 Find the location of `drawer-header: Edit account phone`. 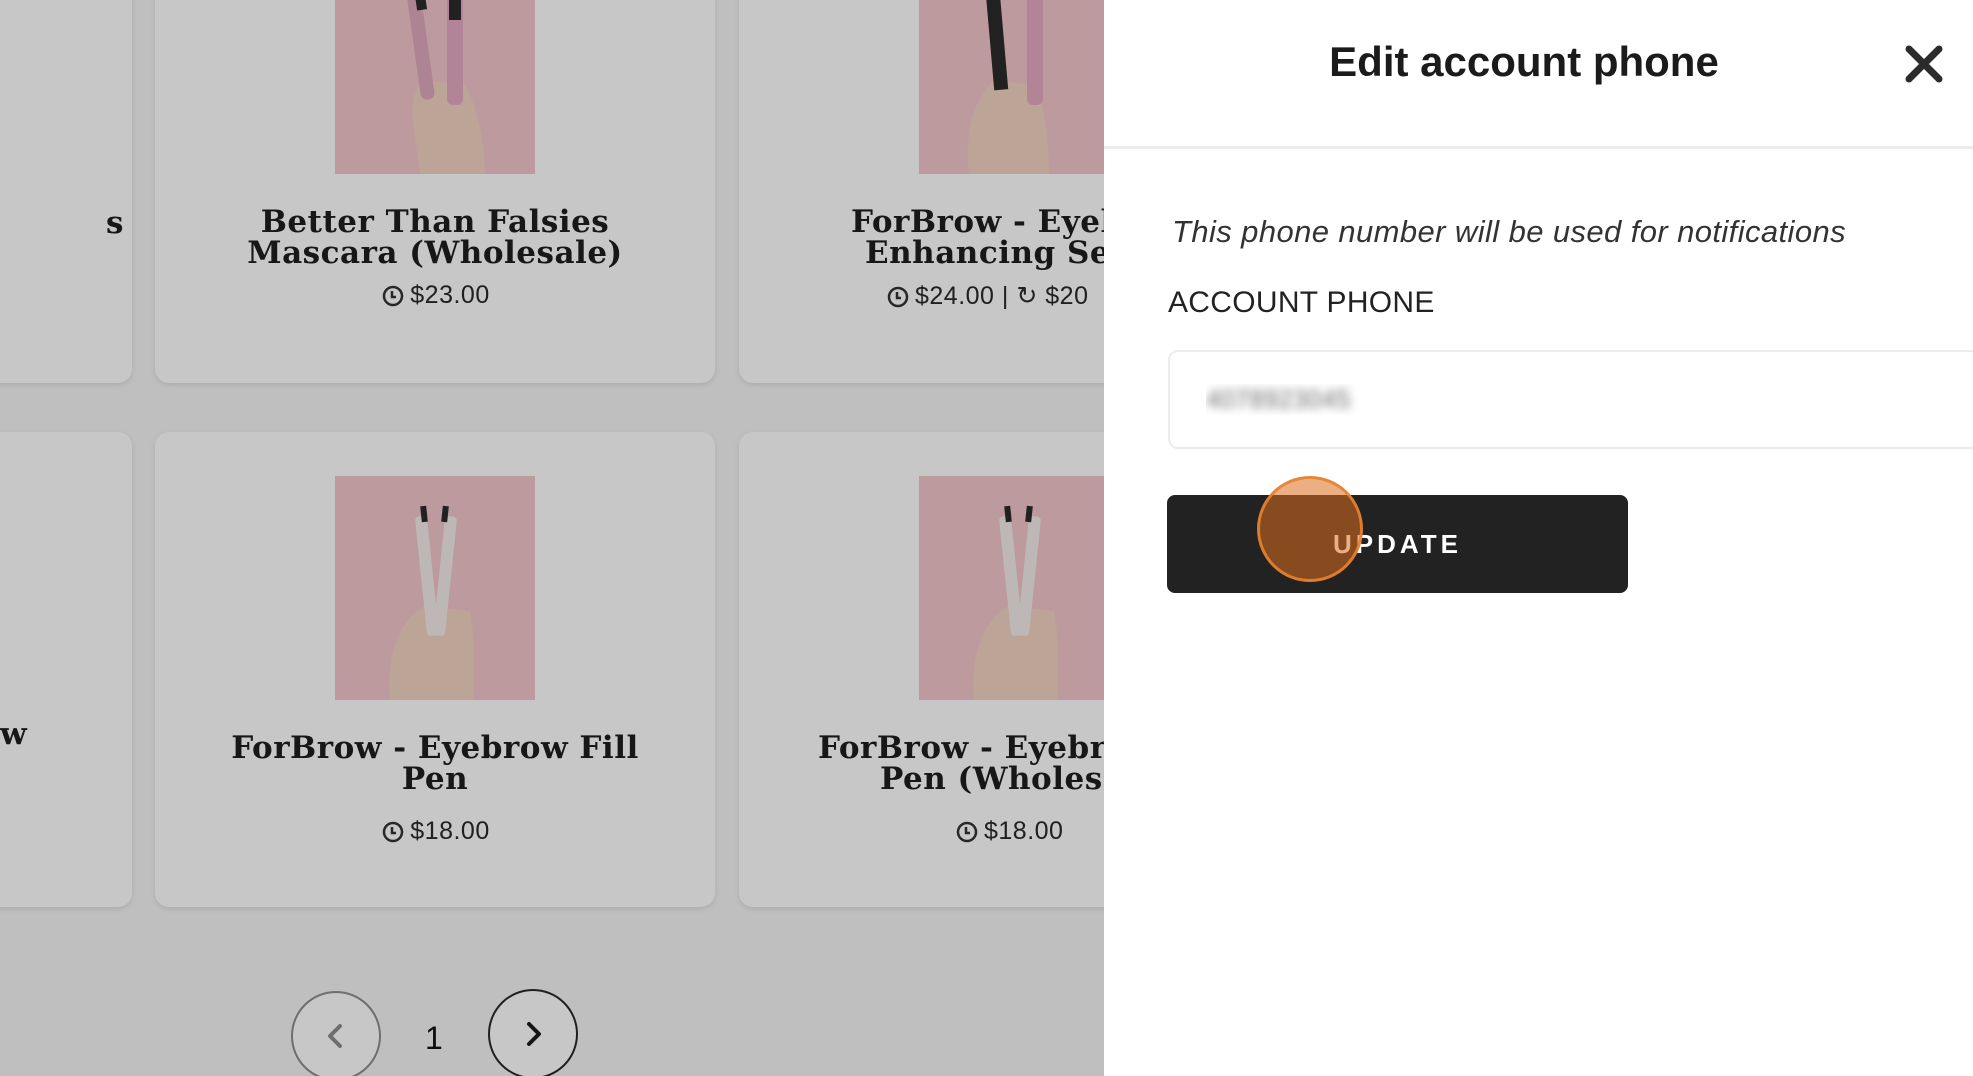

drawer-header: Edit account phone is located at coordinates (1538, 74).